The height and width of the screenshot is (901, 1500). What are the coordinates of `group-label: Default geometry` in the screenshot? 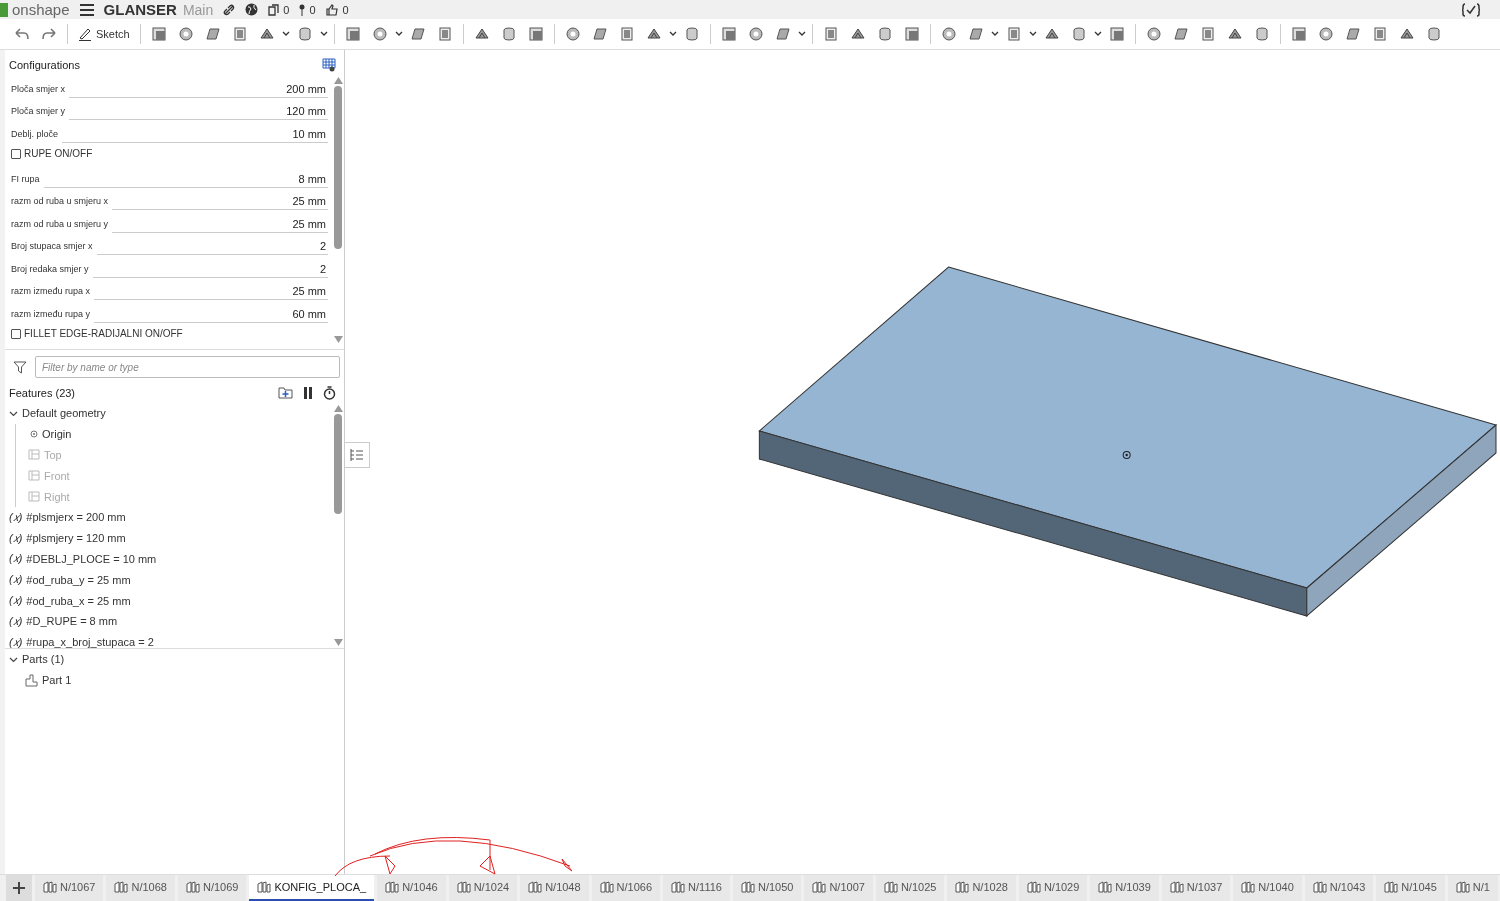 It's located at (64, 413).